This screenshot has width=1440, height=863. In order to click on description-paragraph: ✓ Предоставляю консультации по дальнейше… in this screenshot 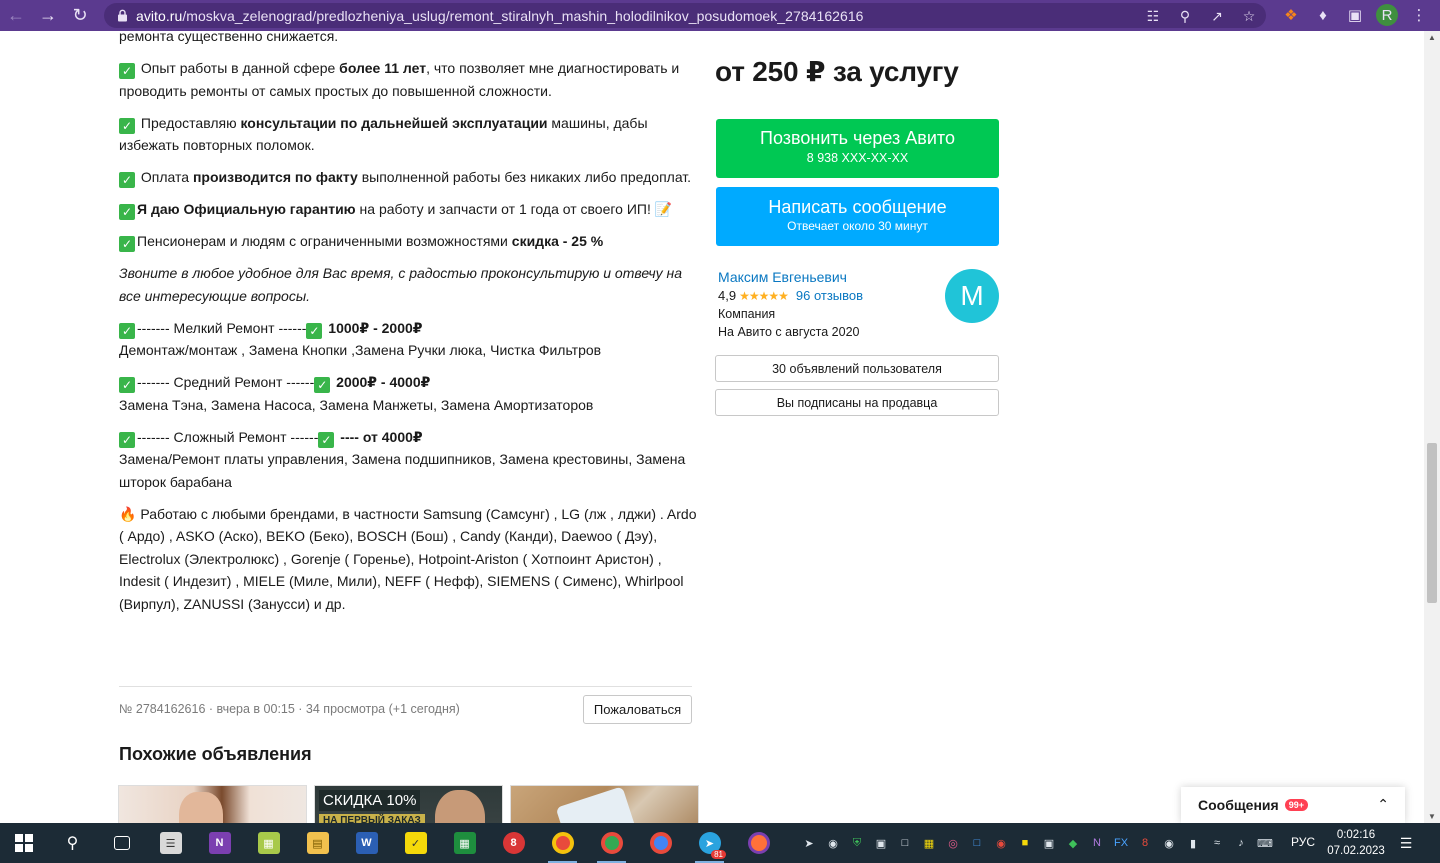, I will do `click(383, 133)`.